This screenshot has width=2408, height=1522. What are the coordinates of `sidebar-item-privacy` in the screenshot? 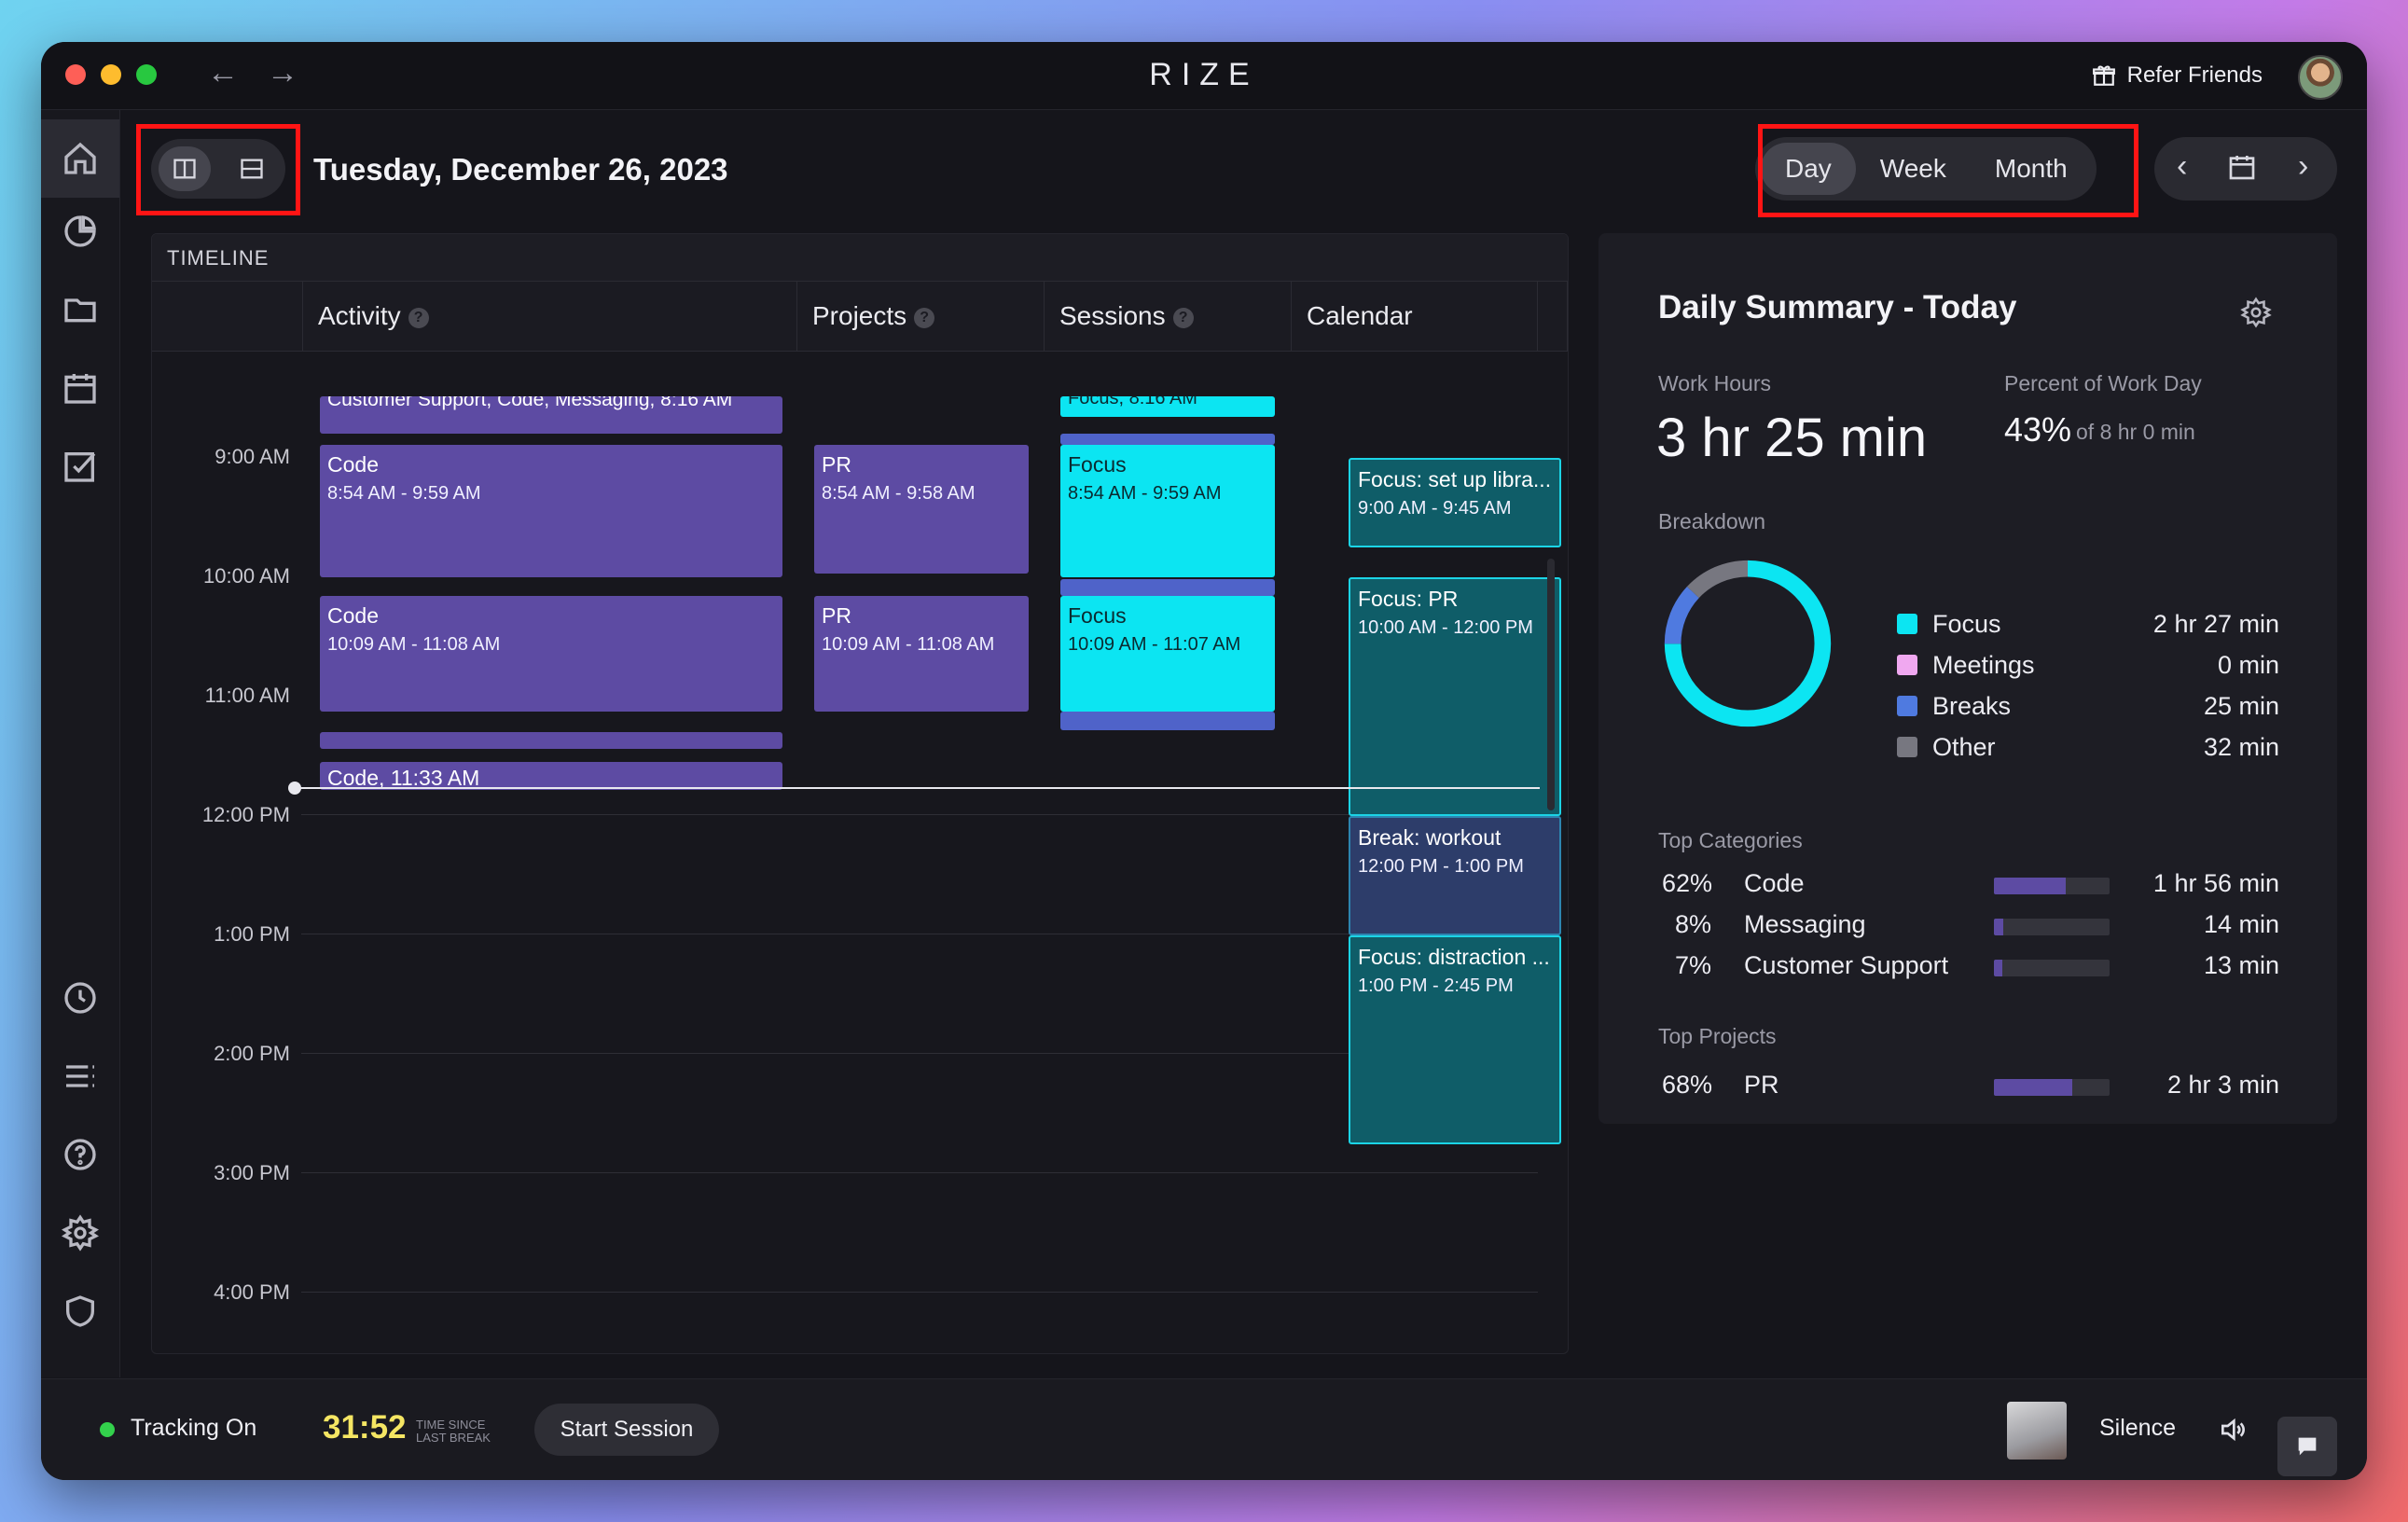 It's located at (80, 1311).